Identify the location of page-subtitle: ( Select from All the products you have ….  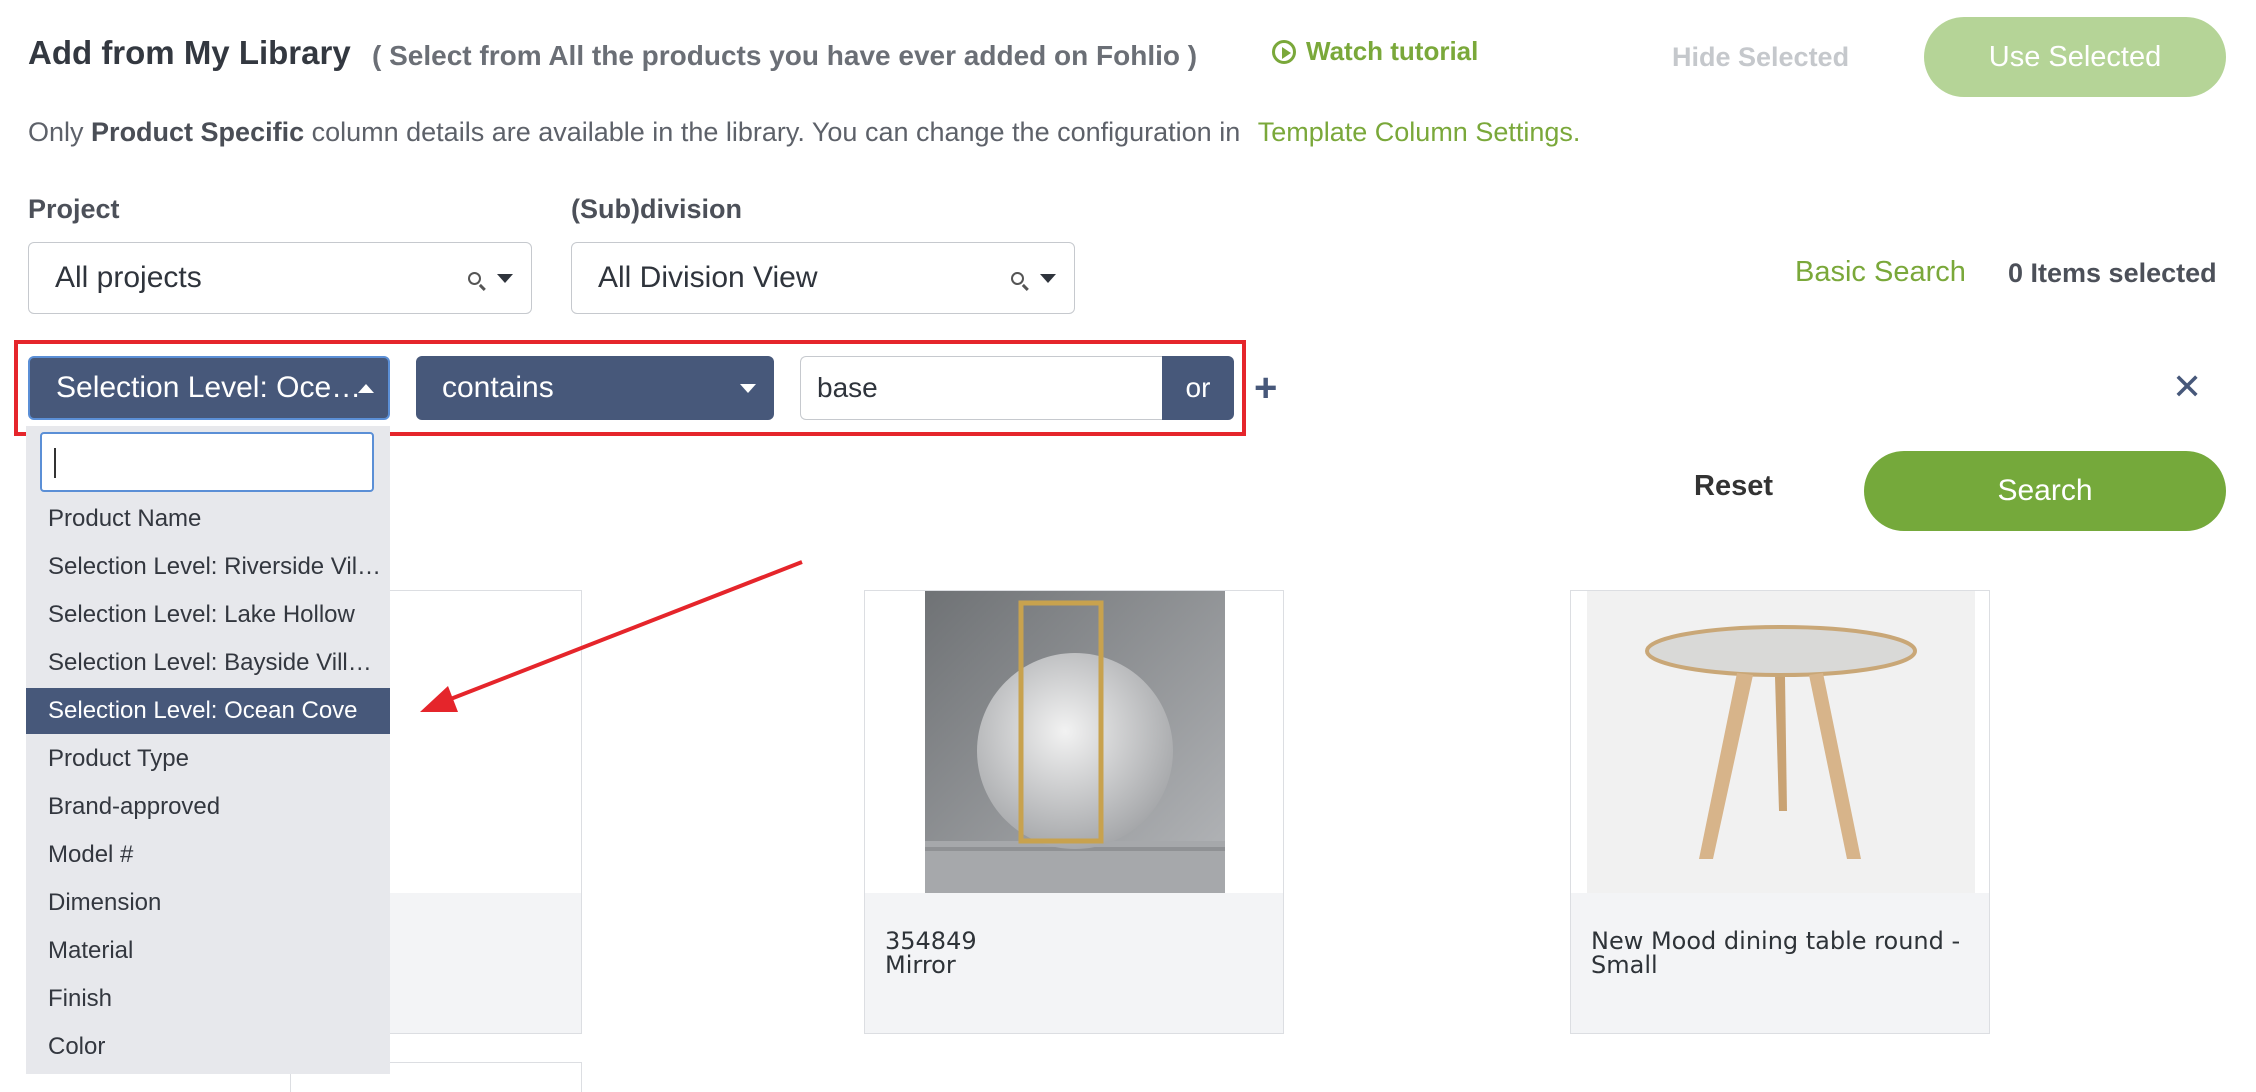
(785, 55).